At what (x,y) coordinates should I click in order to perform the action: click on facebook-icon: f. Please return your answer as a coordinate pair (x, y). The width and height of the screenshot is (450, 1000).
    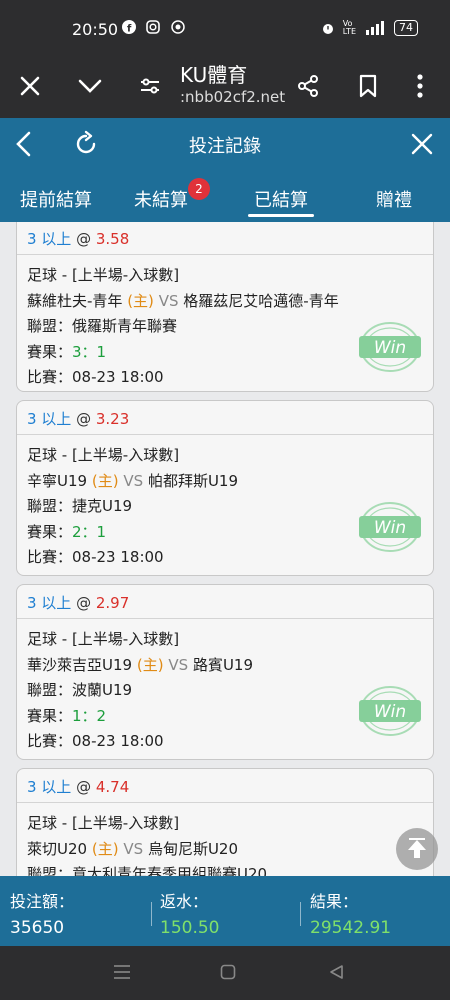
    Looking at the image, I should click on (129, 27).